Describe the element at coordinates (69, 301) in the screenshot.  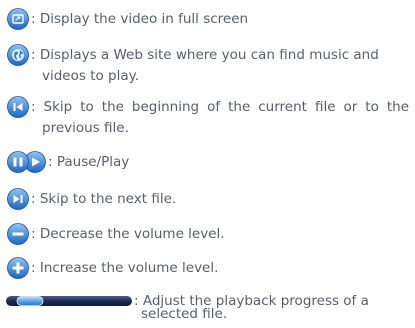
I see `progress-slider-icon` at that location.